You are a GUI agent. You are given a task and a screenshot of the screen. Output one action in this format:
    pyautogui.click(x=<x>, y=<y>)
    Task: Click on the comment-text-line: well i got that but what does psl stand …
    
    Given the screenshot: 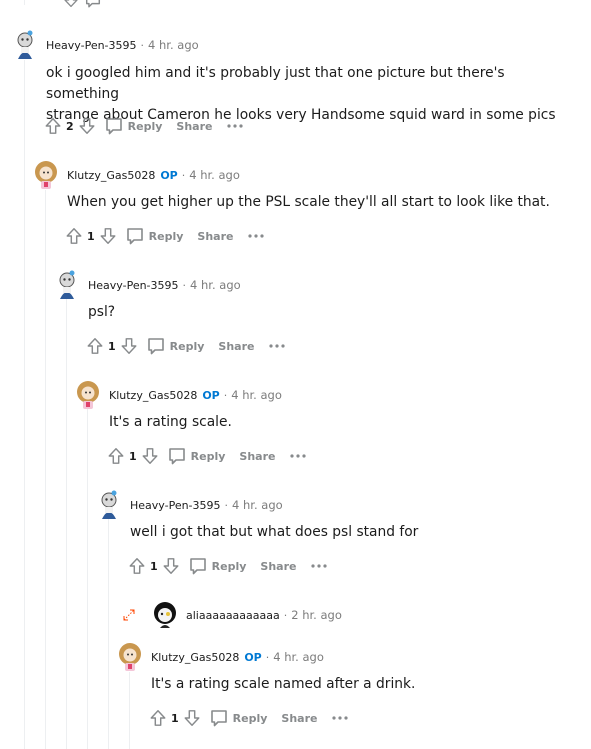 What is the action you would take?
    pyautogui.click(x=274, y=532)
    